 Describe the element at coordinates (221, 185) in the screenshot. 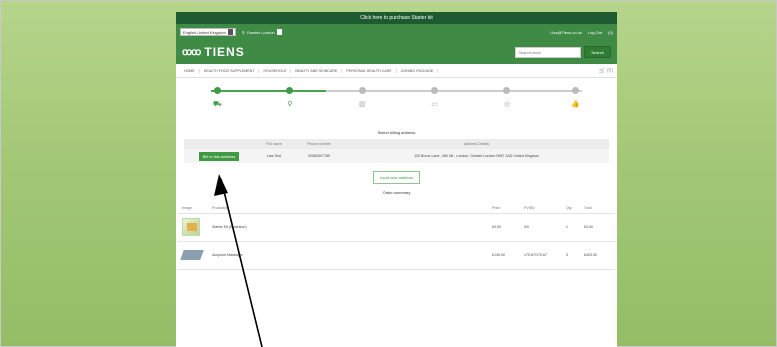

I see `arrow-head-icon` at that location.